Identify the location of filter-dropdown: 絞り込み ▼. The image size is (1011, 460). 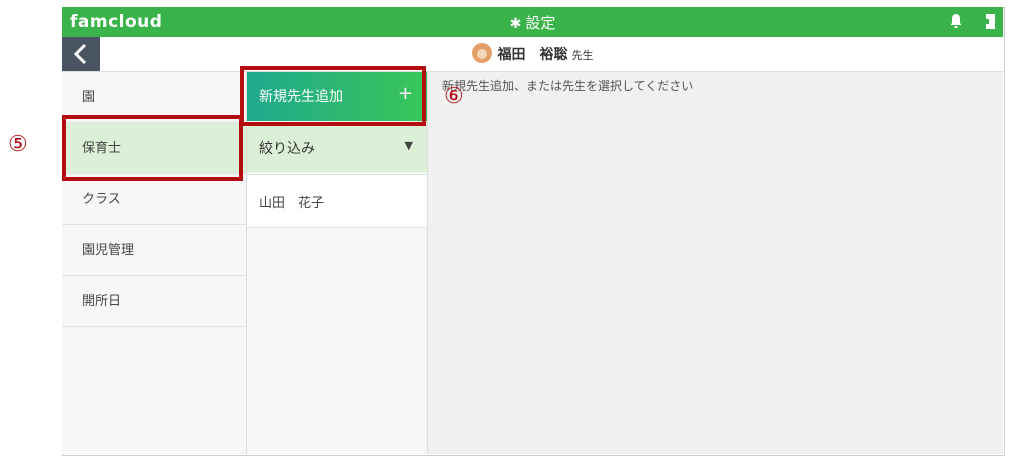
(337, 147).